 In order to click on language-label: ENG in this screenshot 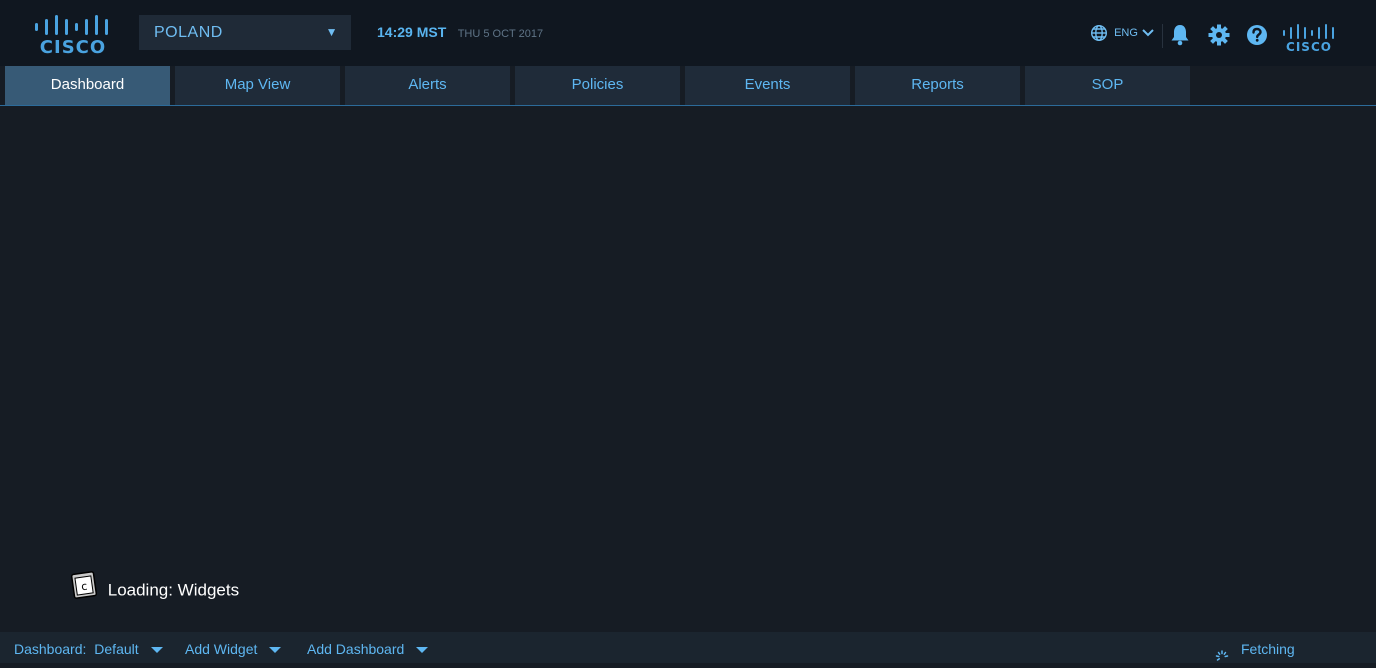, I will do `click(1126, 33)`.